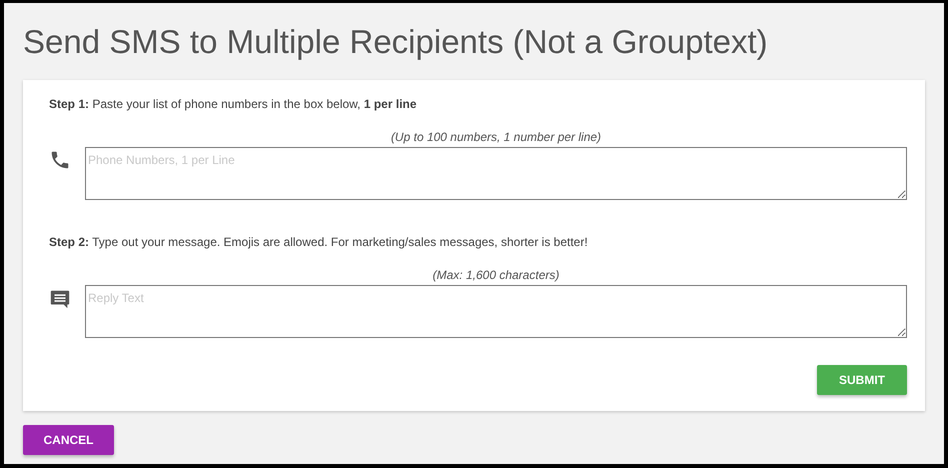  Describe the element at coordinates (68, 440) in the screenshot. I see `cancel-button: CANCEL` at that location.